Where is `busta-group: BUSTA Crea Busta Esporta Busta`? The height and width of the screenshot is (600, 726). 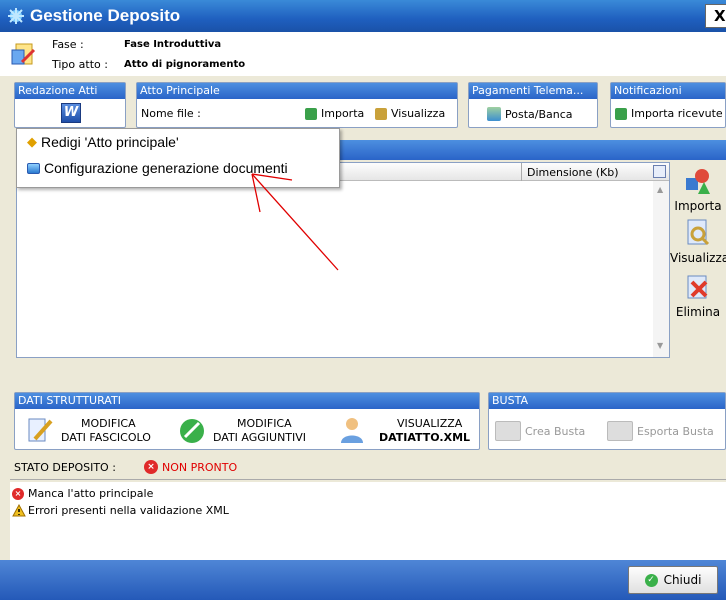
busta-group: BUSTA Crea Busta Esporta Busta is located at coordinates (607, 421).